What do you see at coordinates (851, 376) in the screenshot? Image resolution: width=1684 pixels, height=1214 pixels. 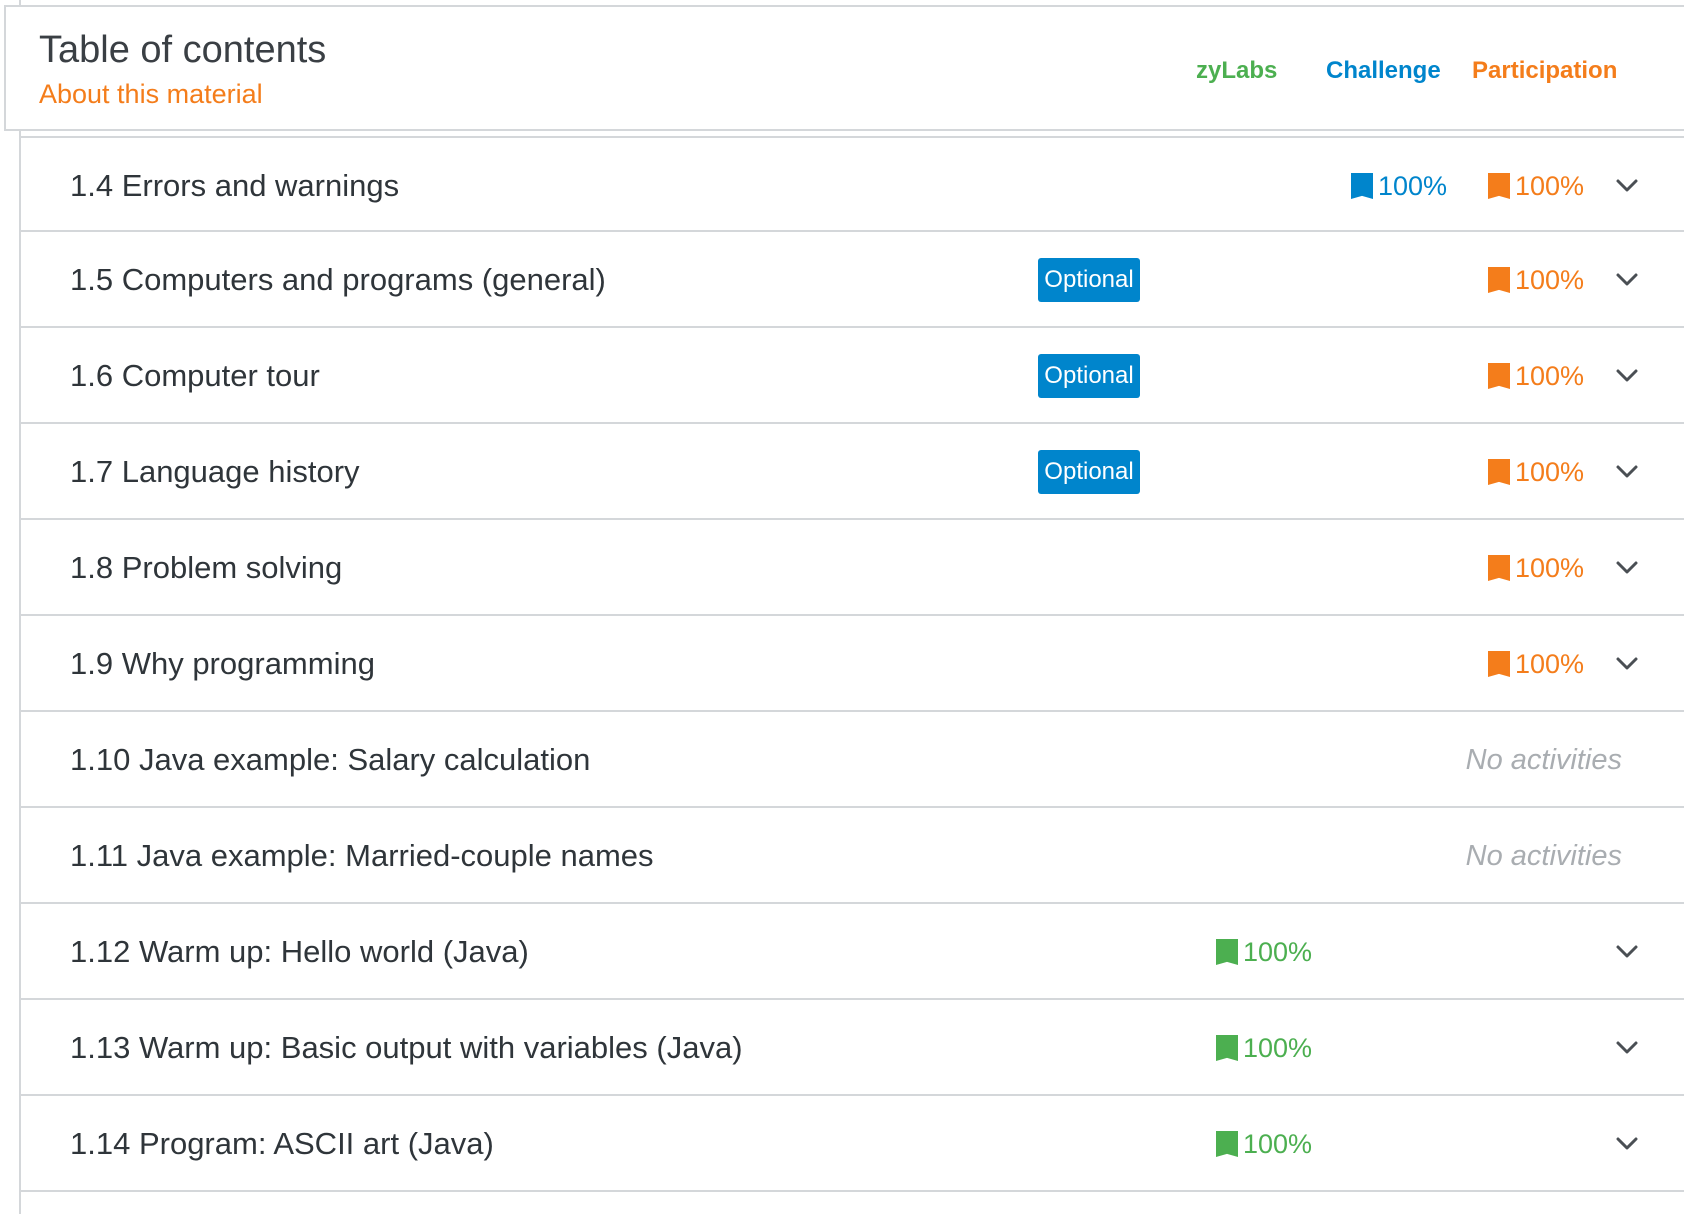 I see `section-row: 1.6 Computer tour Optional 100%` at bounding box center [851, 376].